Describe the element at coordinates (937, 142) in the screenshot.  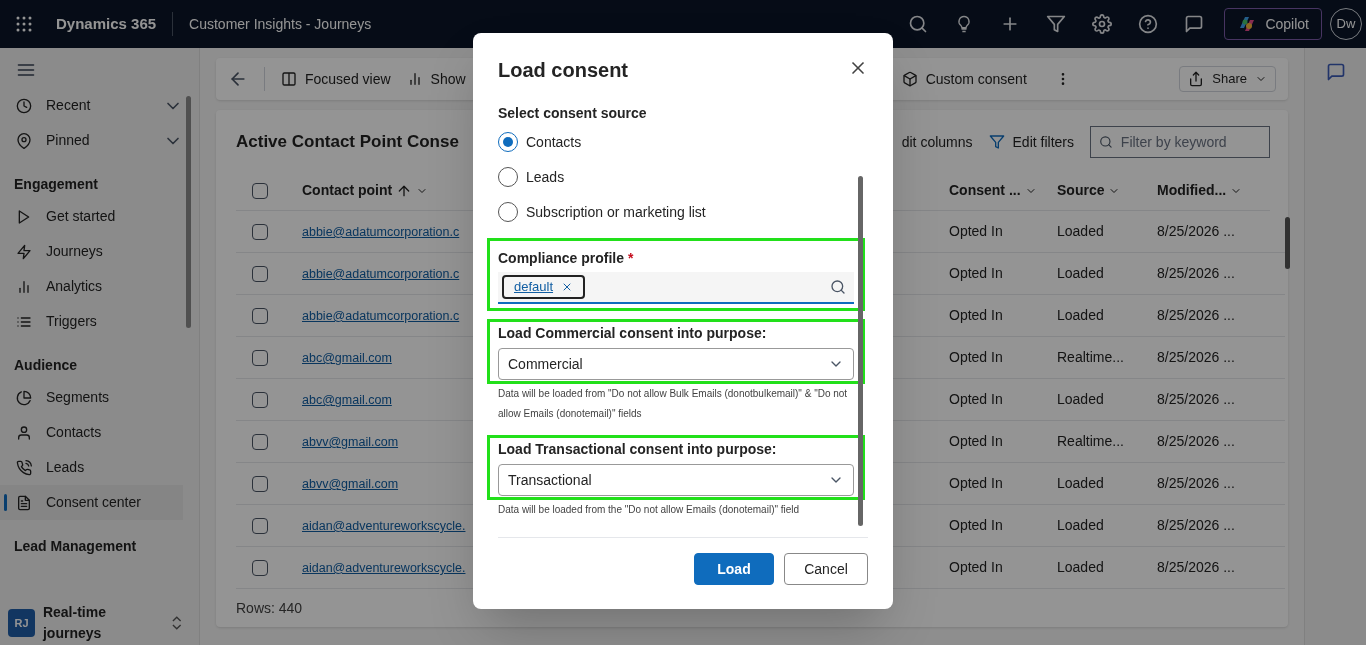
I see `edit-columns-button: dit columns` at that location.